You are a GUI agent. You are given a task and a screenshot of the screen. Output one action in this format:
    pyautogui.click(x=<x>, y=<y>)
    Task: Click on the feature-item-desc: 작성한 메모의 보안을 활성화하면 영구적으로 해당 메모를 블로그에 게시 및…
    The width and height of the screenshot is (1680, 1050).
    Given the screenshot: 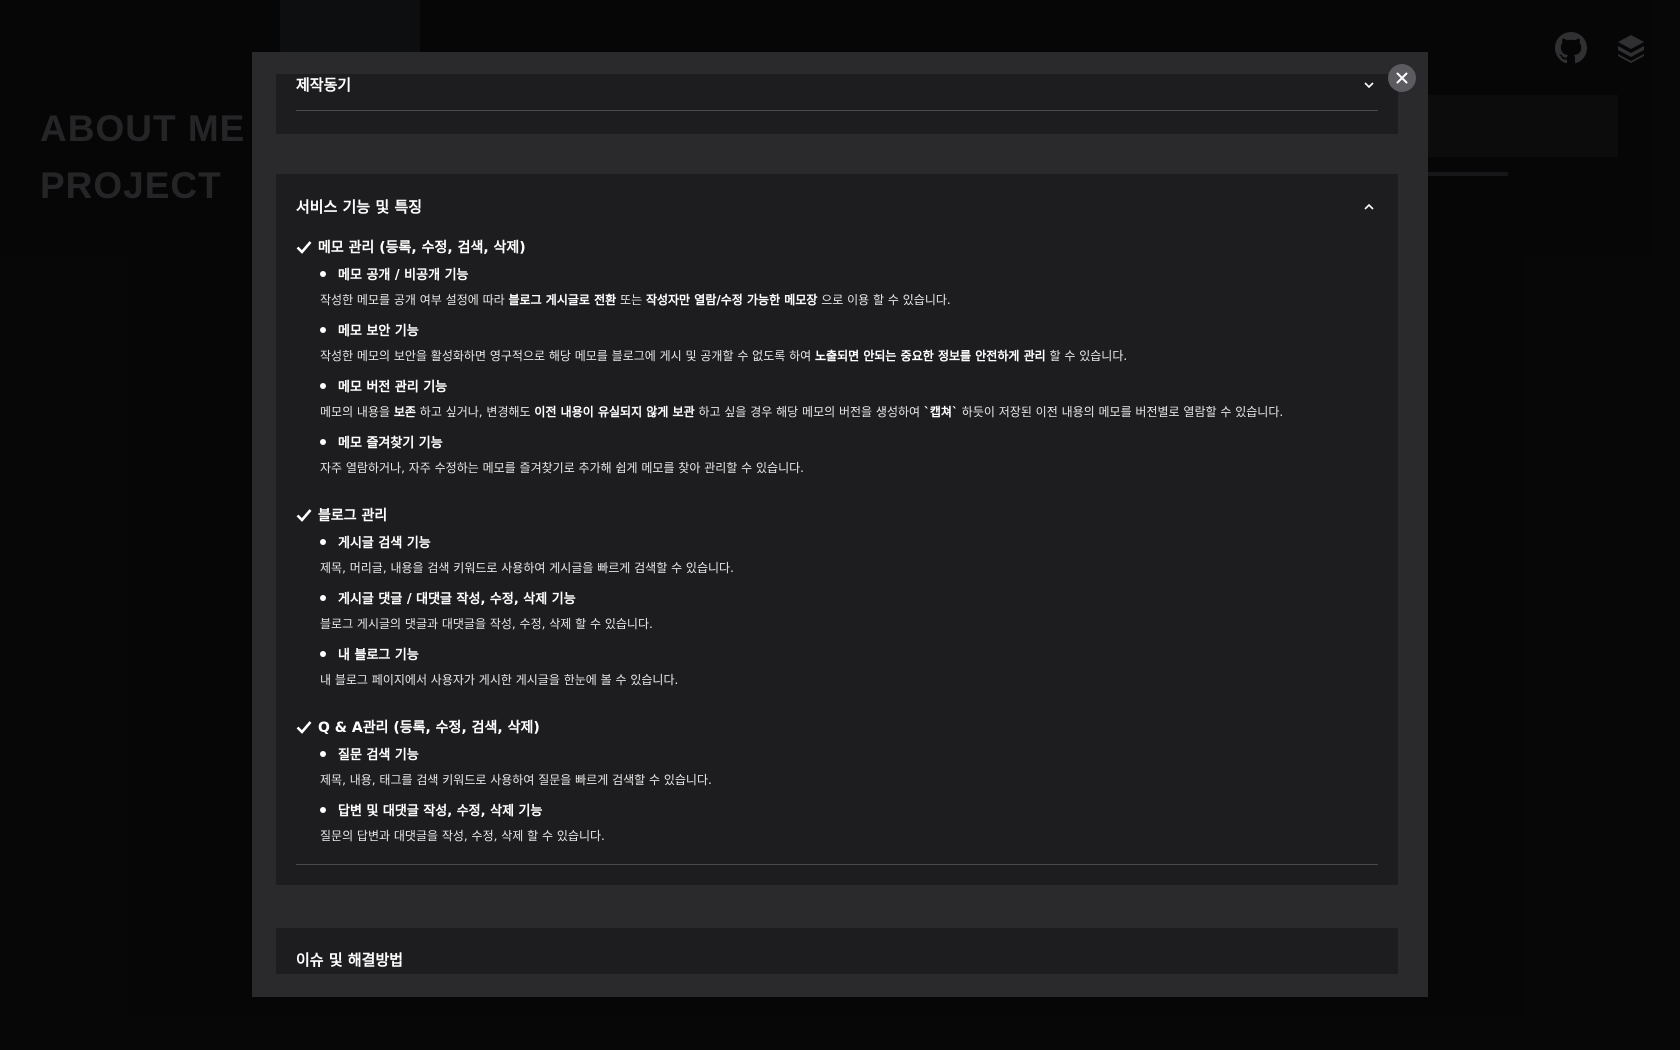 What is the action you would take?
    pyautogui.click(x=724, y=356)
    